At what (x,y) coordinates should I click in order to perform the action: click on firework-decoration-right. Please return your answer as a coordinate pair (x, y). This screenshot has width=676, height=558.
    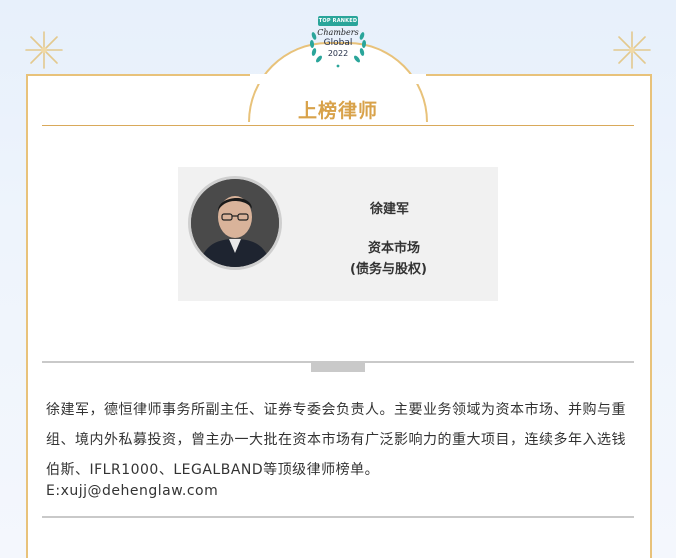
    Looking at the image, I should click on (632, 50).